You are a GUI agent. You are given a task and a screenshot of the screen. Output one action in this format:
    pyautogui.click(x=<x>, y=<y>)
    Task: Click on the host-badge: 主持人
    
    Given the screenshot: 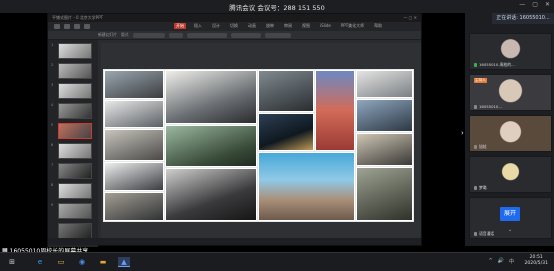 What is the action you would take?
    pyautogui.click(x=480, y=80)
    